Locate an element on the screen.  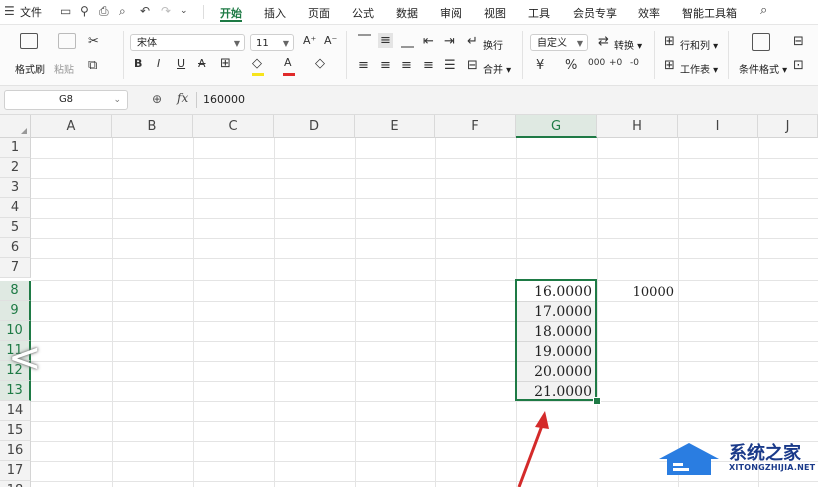
row-header-13: 13 is located at coordinates (15, 391).